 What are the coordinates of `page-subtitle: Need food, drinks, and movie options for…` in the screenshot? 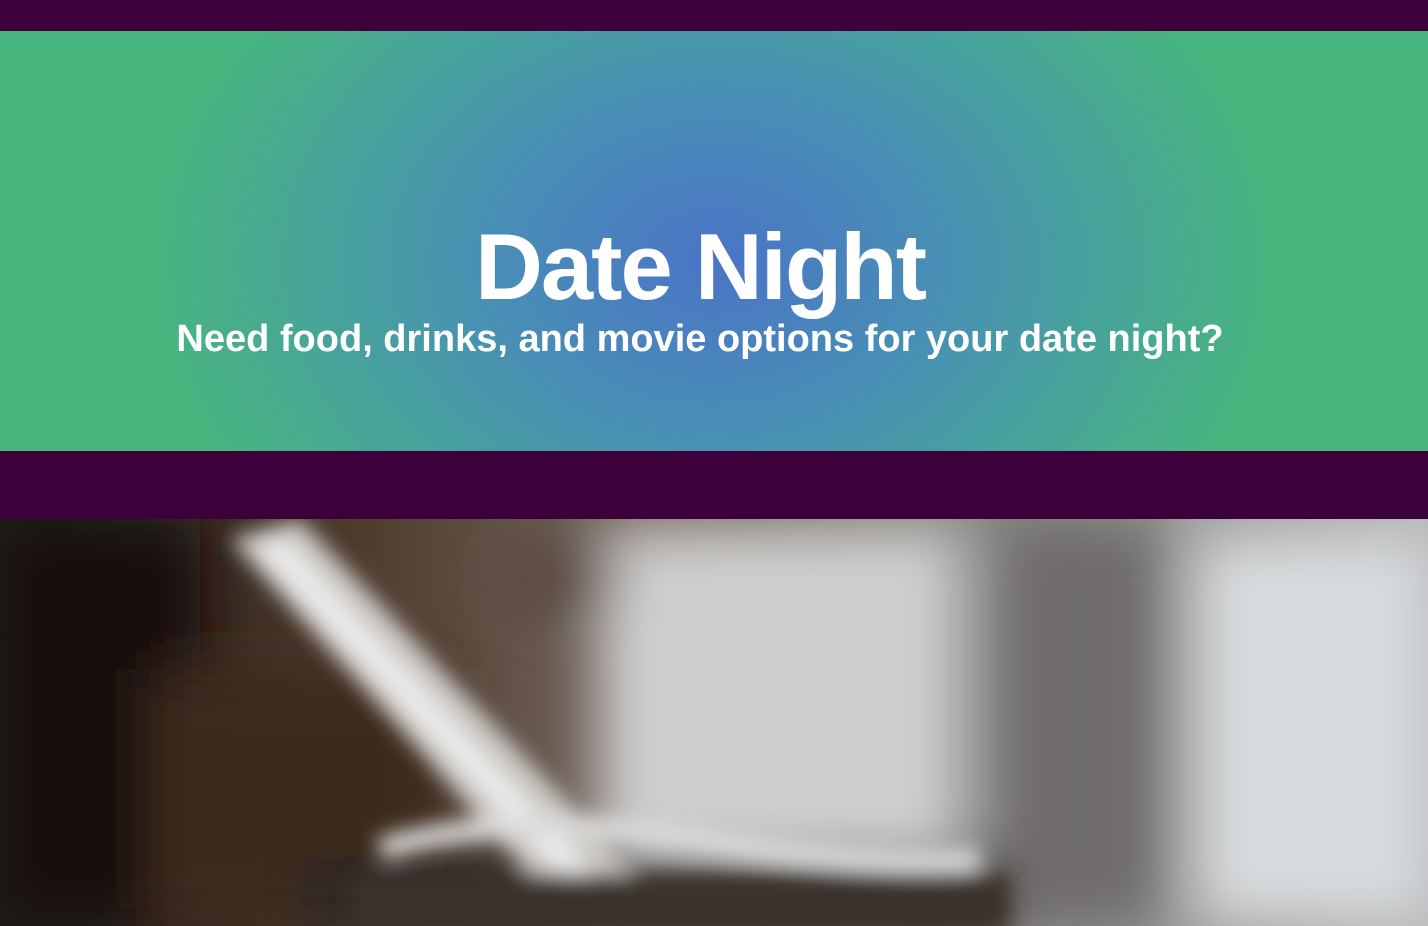 It's located at (700, 339).